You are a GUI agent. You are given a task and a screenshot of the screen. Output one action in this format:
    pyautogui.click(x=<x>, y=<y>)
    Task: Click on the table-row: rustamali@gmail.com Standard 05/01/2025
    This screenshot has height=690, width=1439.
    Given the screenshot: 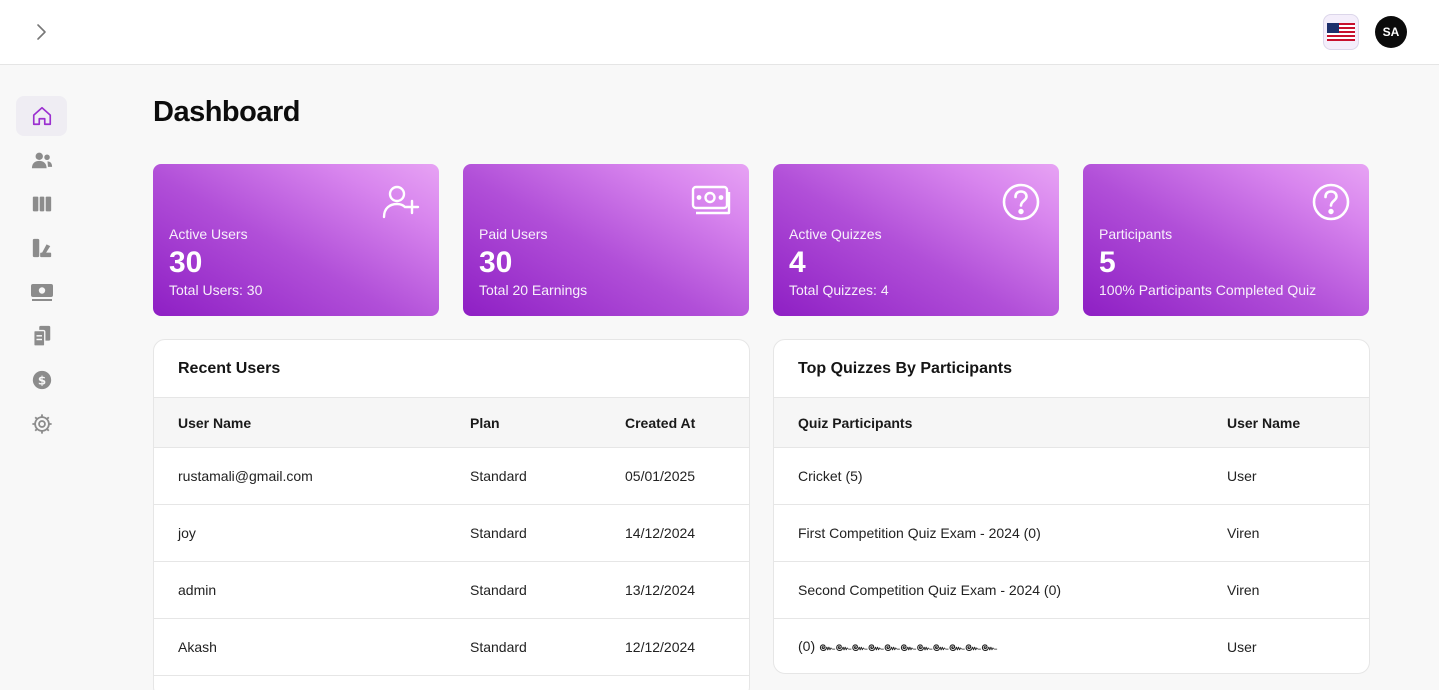 What is the action you would take?
    pyautogui.click(x=451, y=476)
    